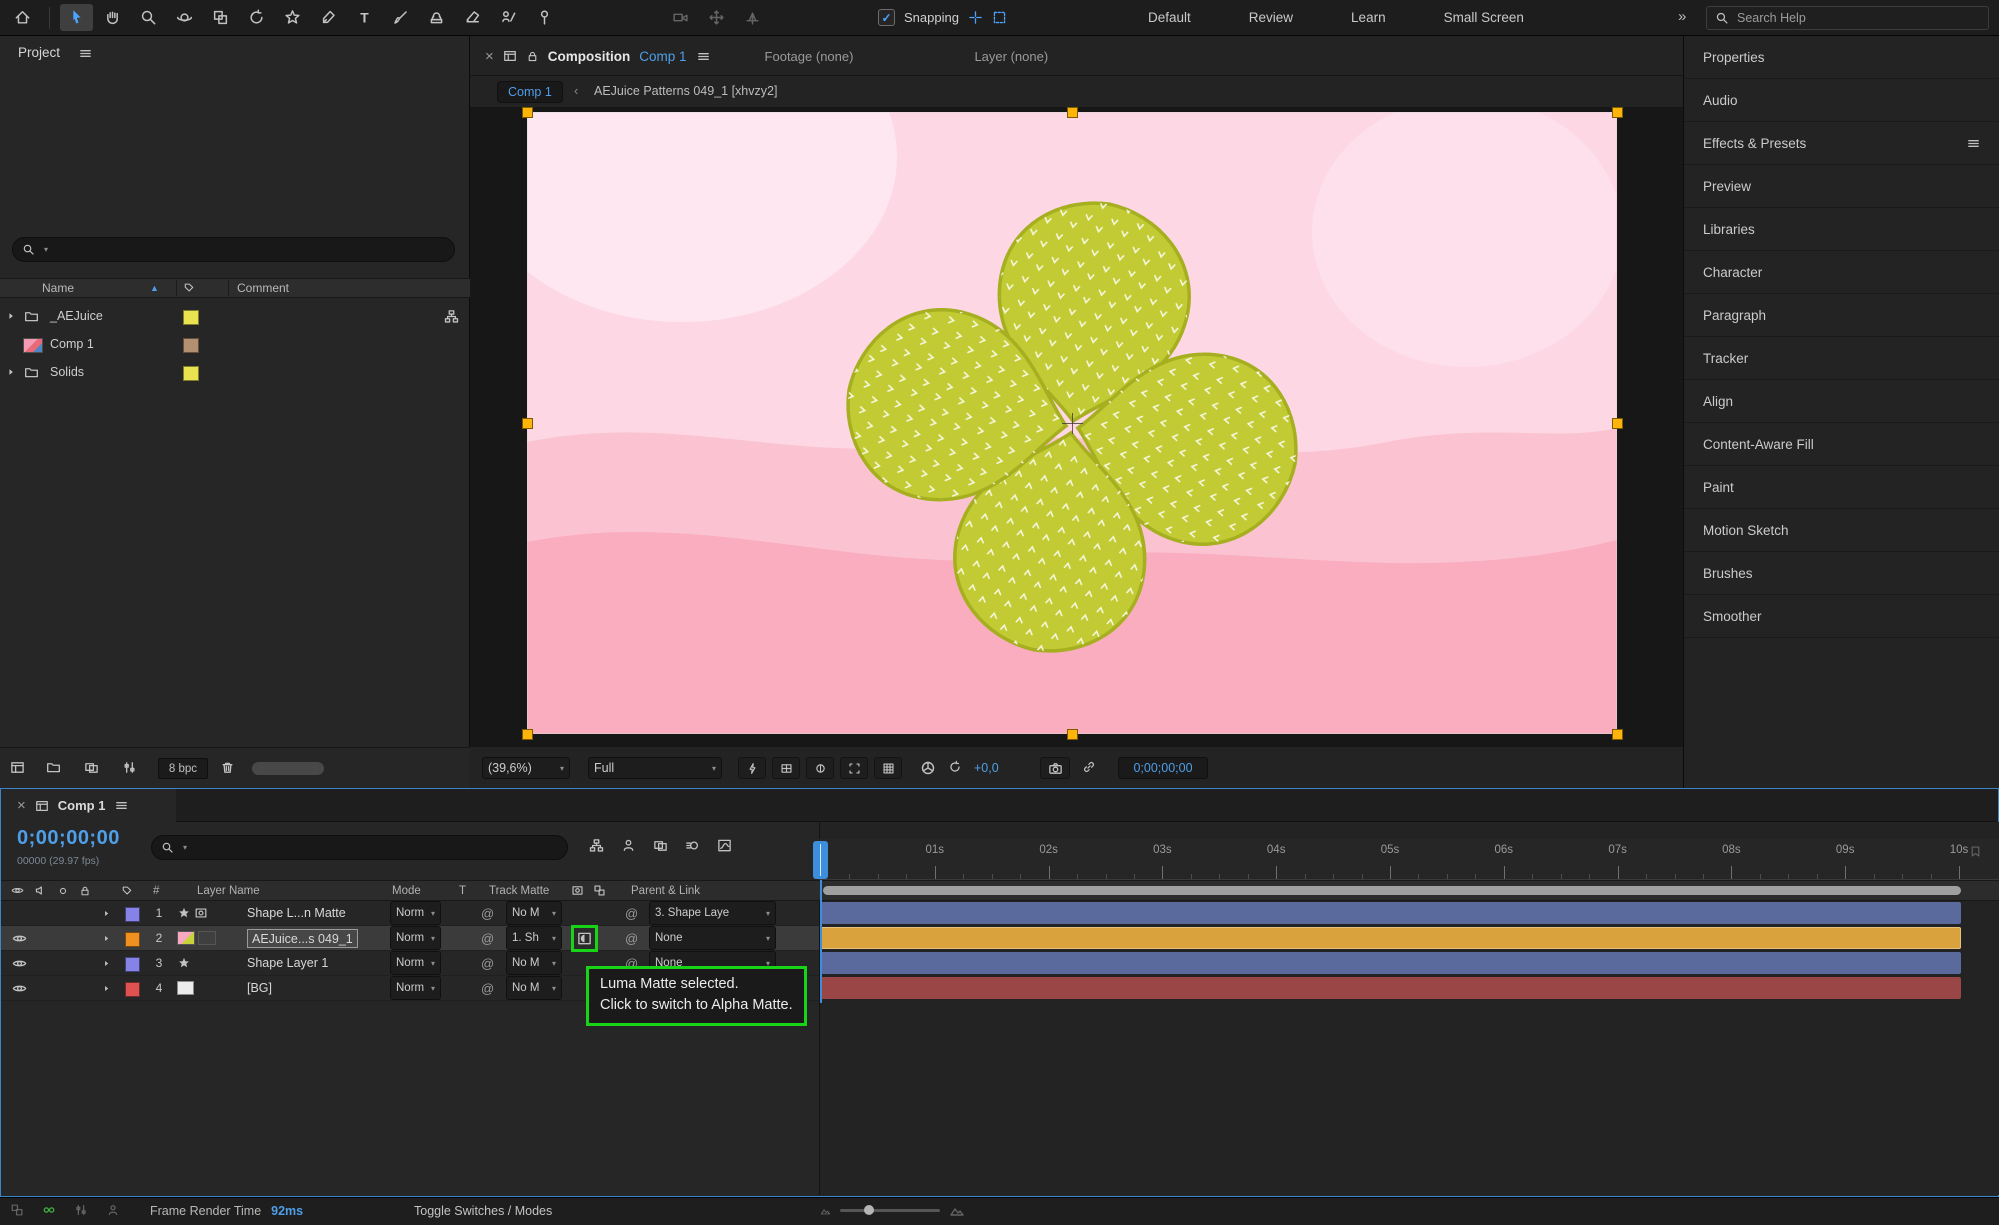 This screenshot has width=1999, height=1225. I want to click on resolution-dropdown: Full ▾, so click(655, 768).